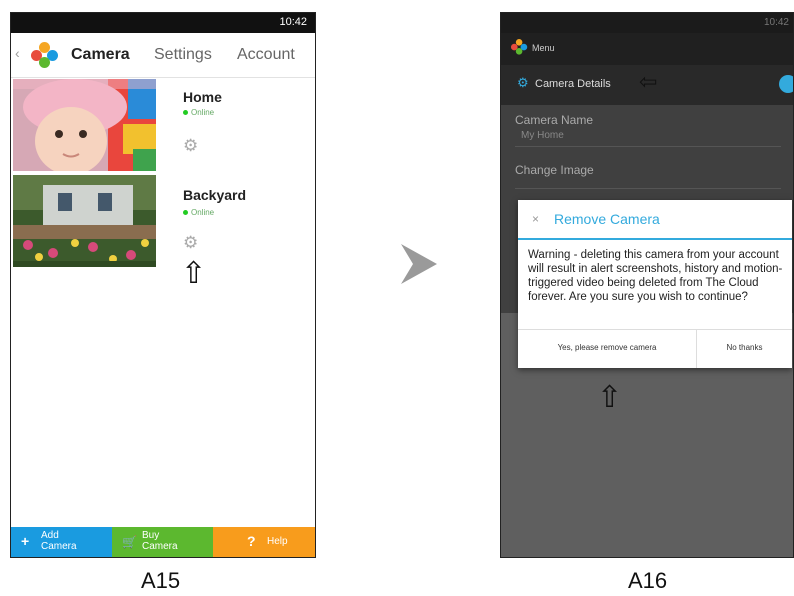  I want to click on camera-status-backyard: Online, so click(198, 212).